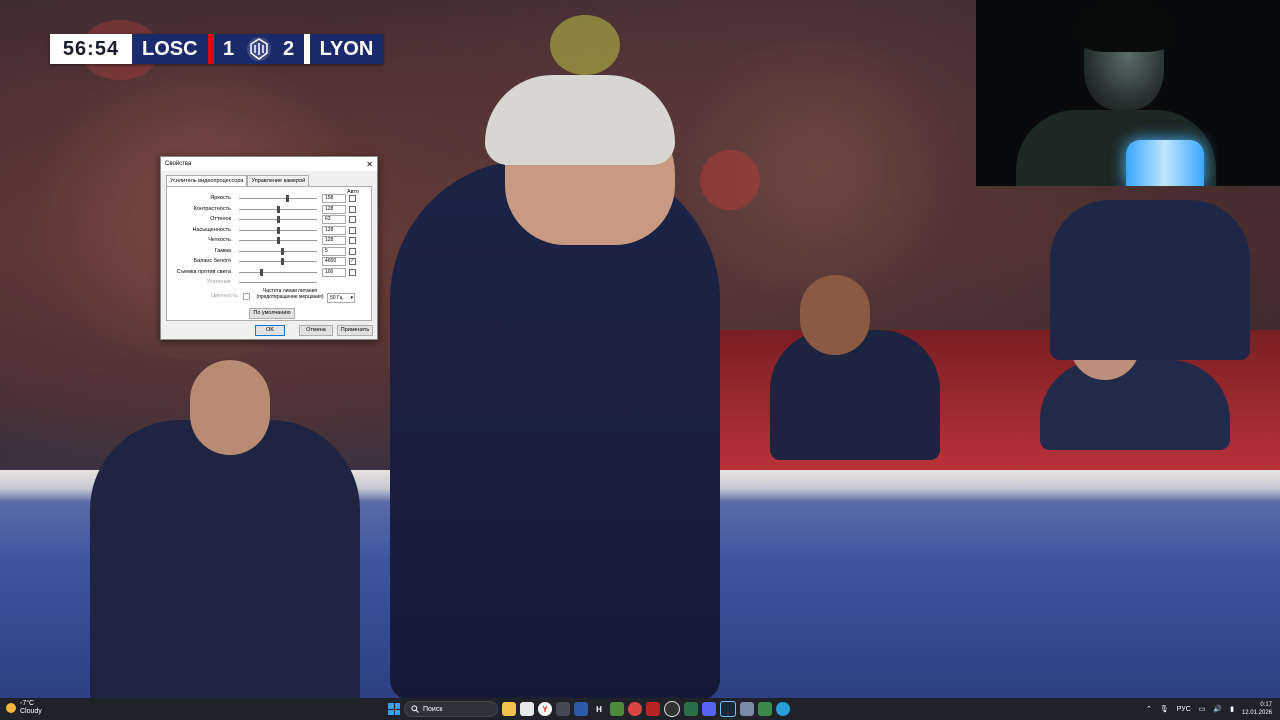 This screenshot has height=720, width=1280. I want to click on file-explorer-icon, so click(509, 709).